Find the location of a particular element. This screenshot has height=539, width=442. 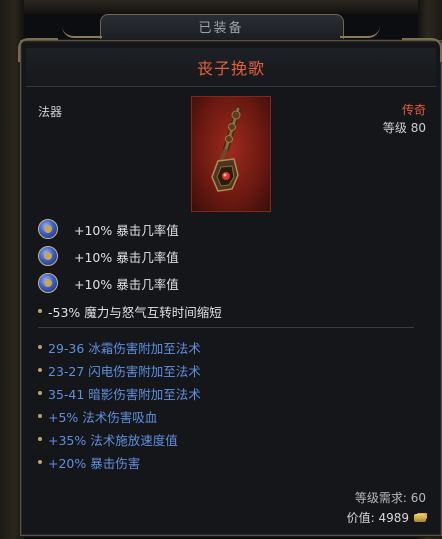

price-text: 价值: 4989 is located at coordinates (377, 518).